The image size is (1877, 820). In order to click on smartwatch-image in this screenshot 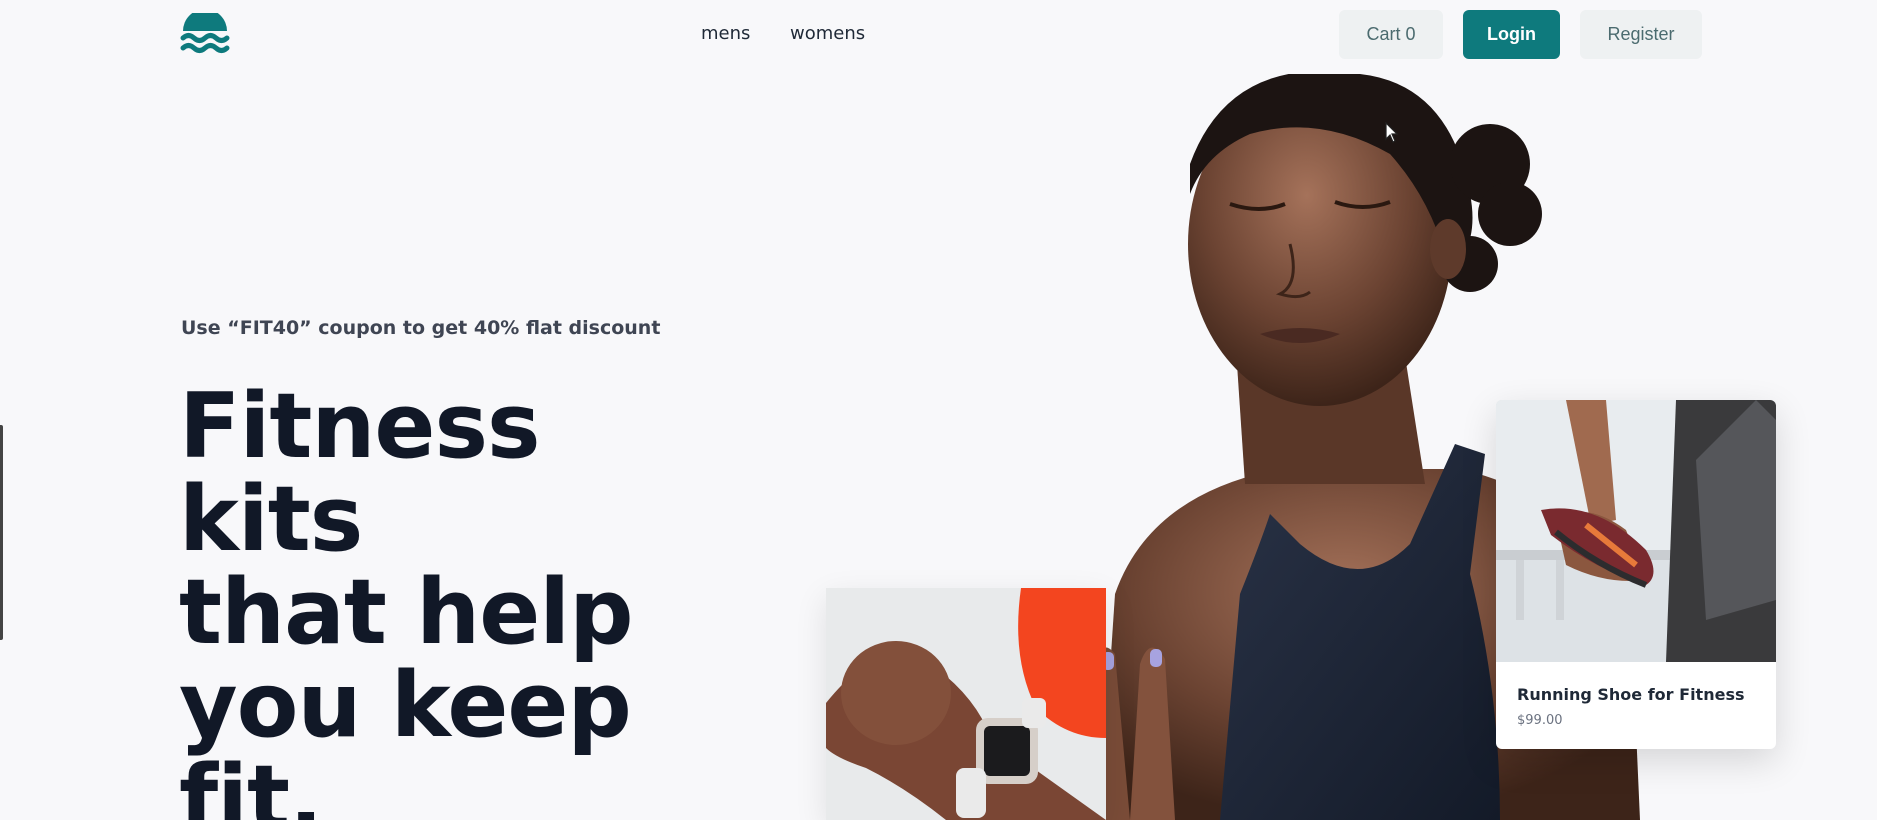, I will do `click(966, 704)`.